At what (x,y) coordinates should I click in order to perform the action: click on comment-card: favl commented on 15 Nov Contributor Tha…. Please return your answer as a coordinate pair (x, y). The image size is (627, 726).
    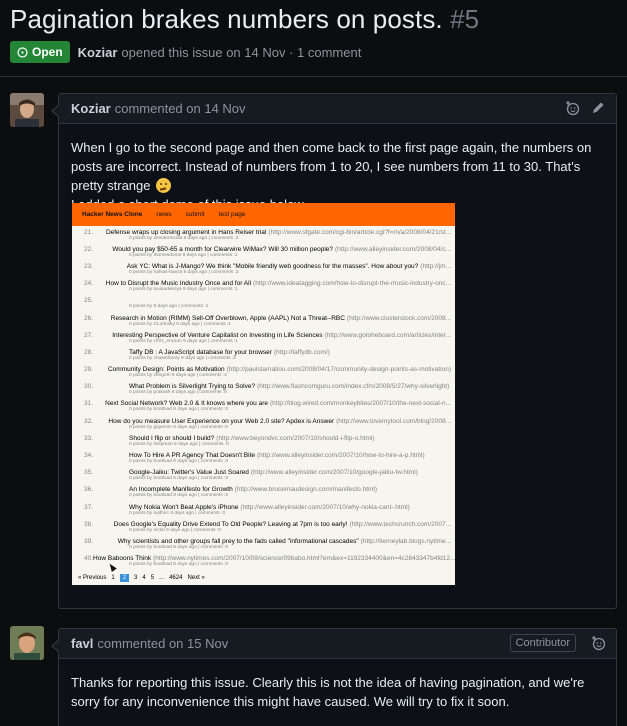
    Looking at the image, I should click on (334, 677).